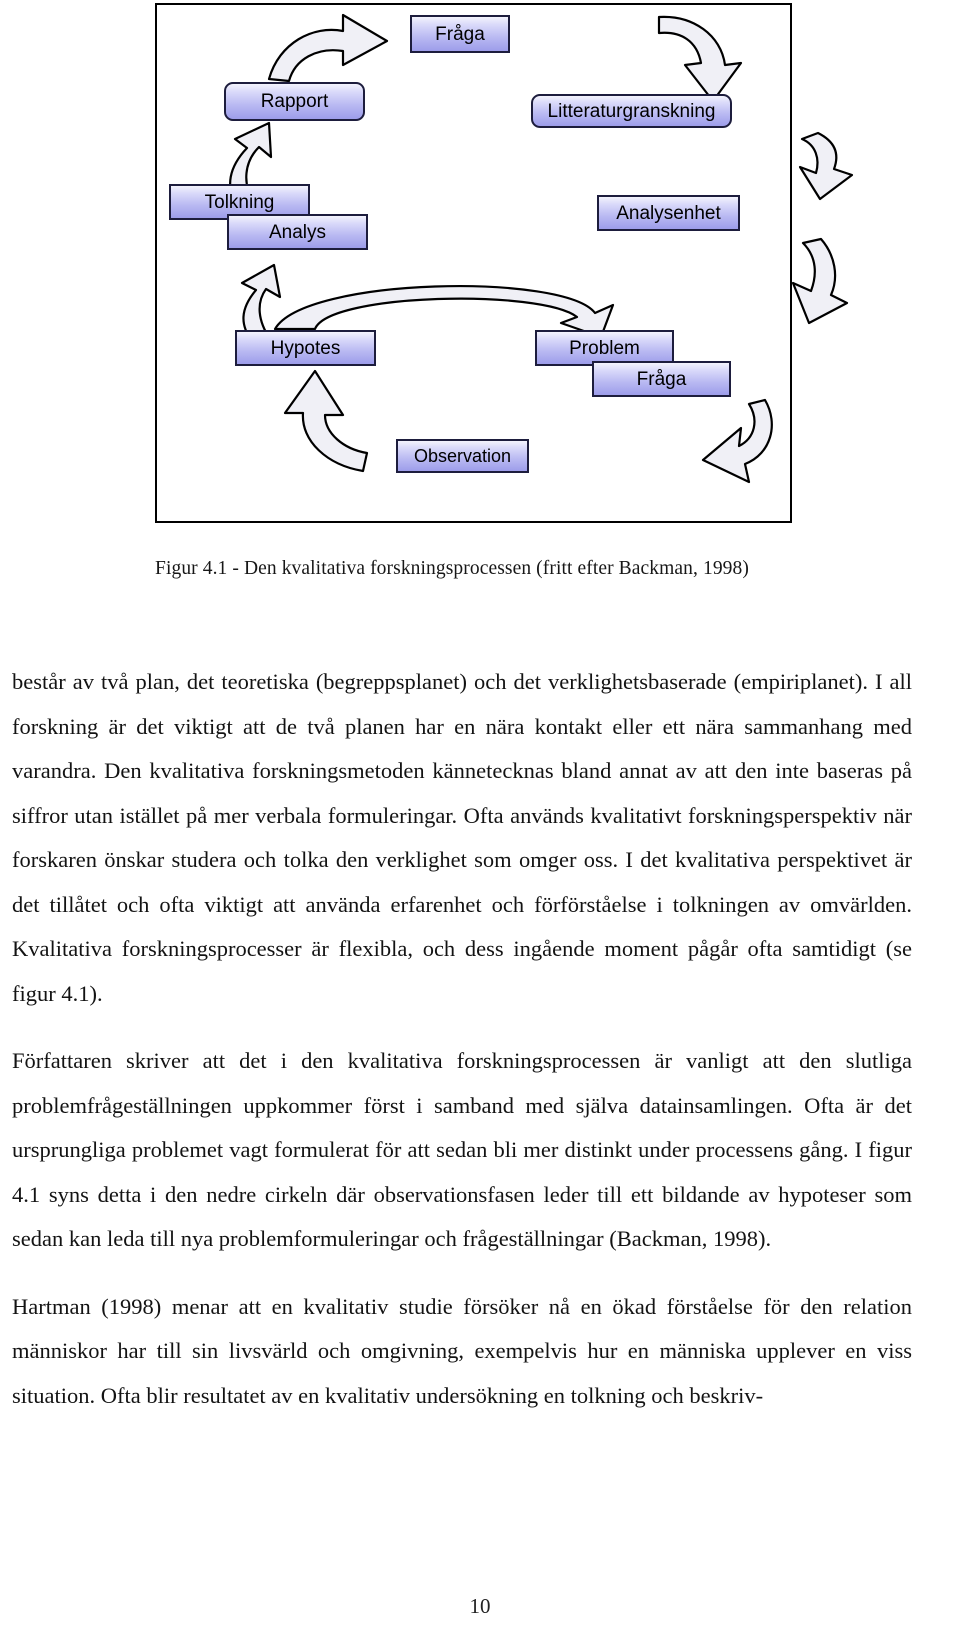  I want to click on node-label: Analysenhet, so click(668, 213).